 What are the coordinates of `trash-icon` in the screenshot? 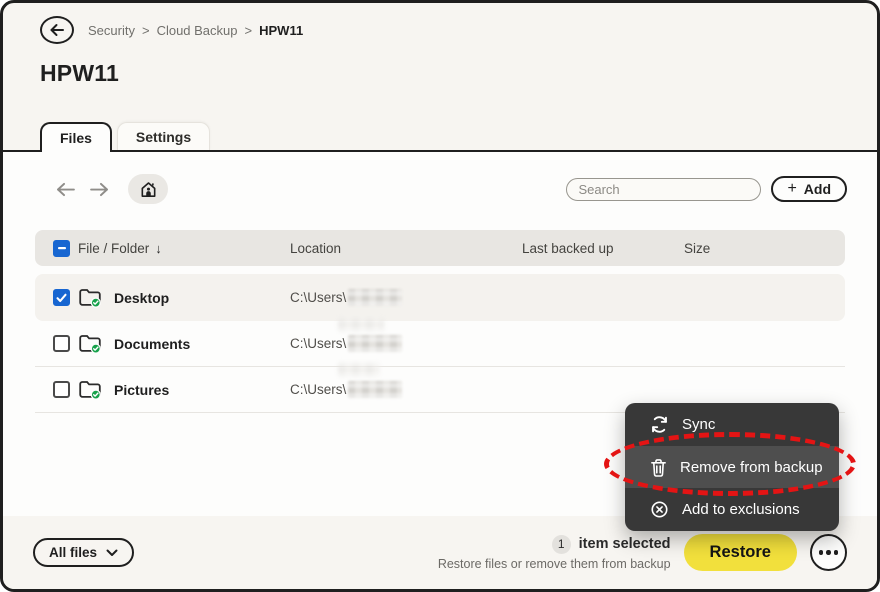 It's located at (658, 467).